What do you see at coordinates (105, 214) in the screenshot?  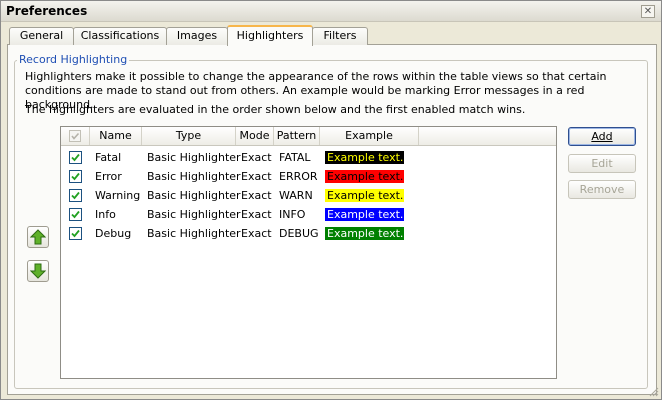 I see `cell-name: Info` at bounding box center [105, 214].